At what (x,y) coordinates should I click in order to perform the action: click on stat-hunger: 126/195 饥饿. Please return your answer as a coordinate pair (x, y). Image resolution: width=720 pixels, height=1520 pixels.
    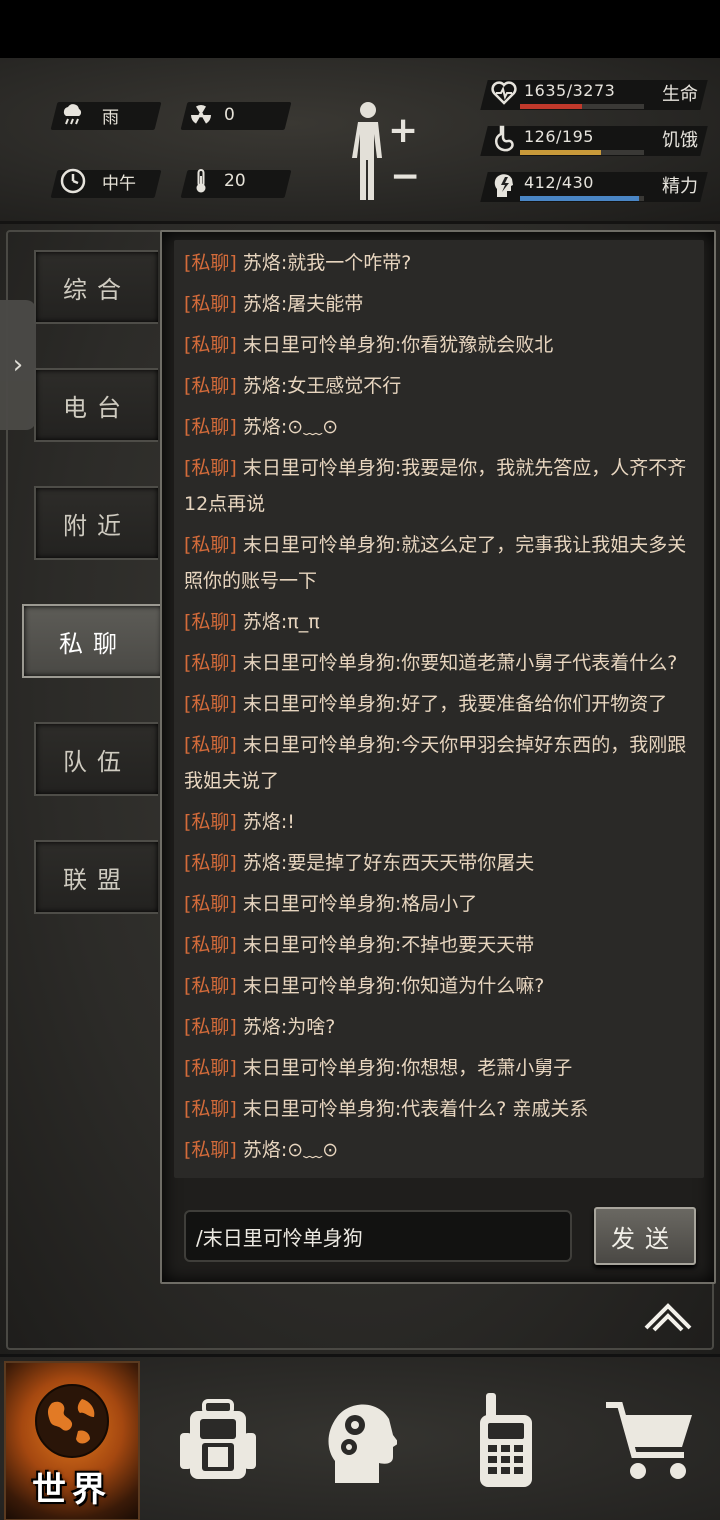
    Looking at the image, I should click on (594, 139).